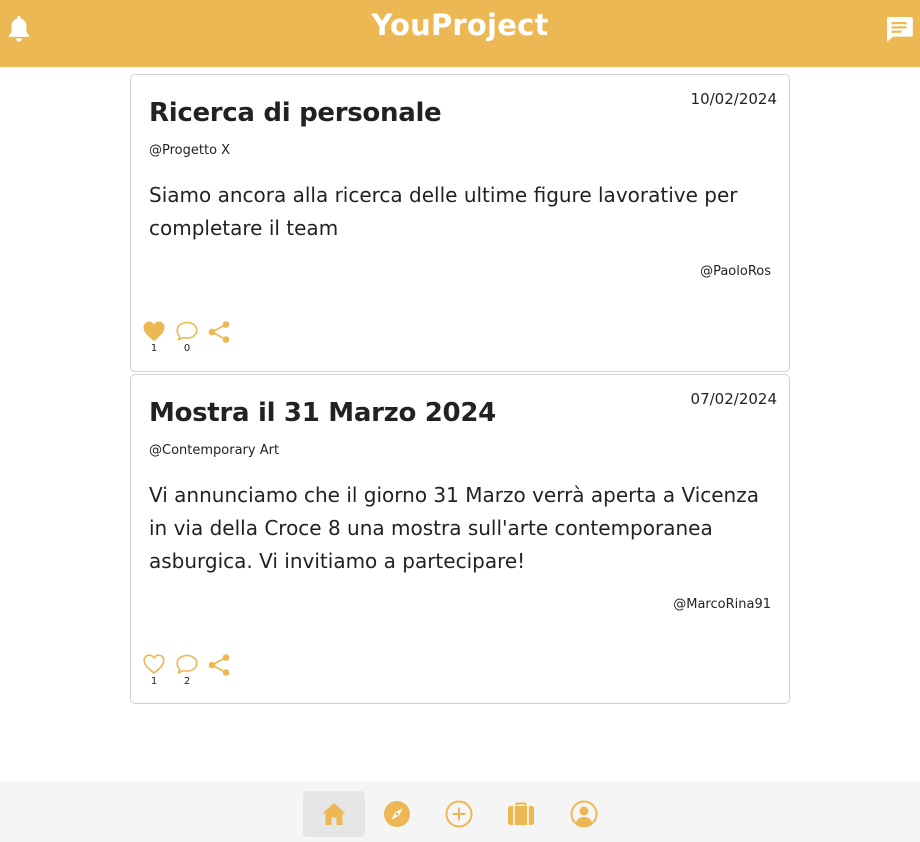 The width and height of the screenshot is (920, 842). I want to click on post-date: 10/02/2024, so click(733, 99).